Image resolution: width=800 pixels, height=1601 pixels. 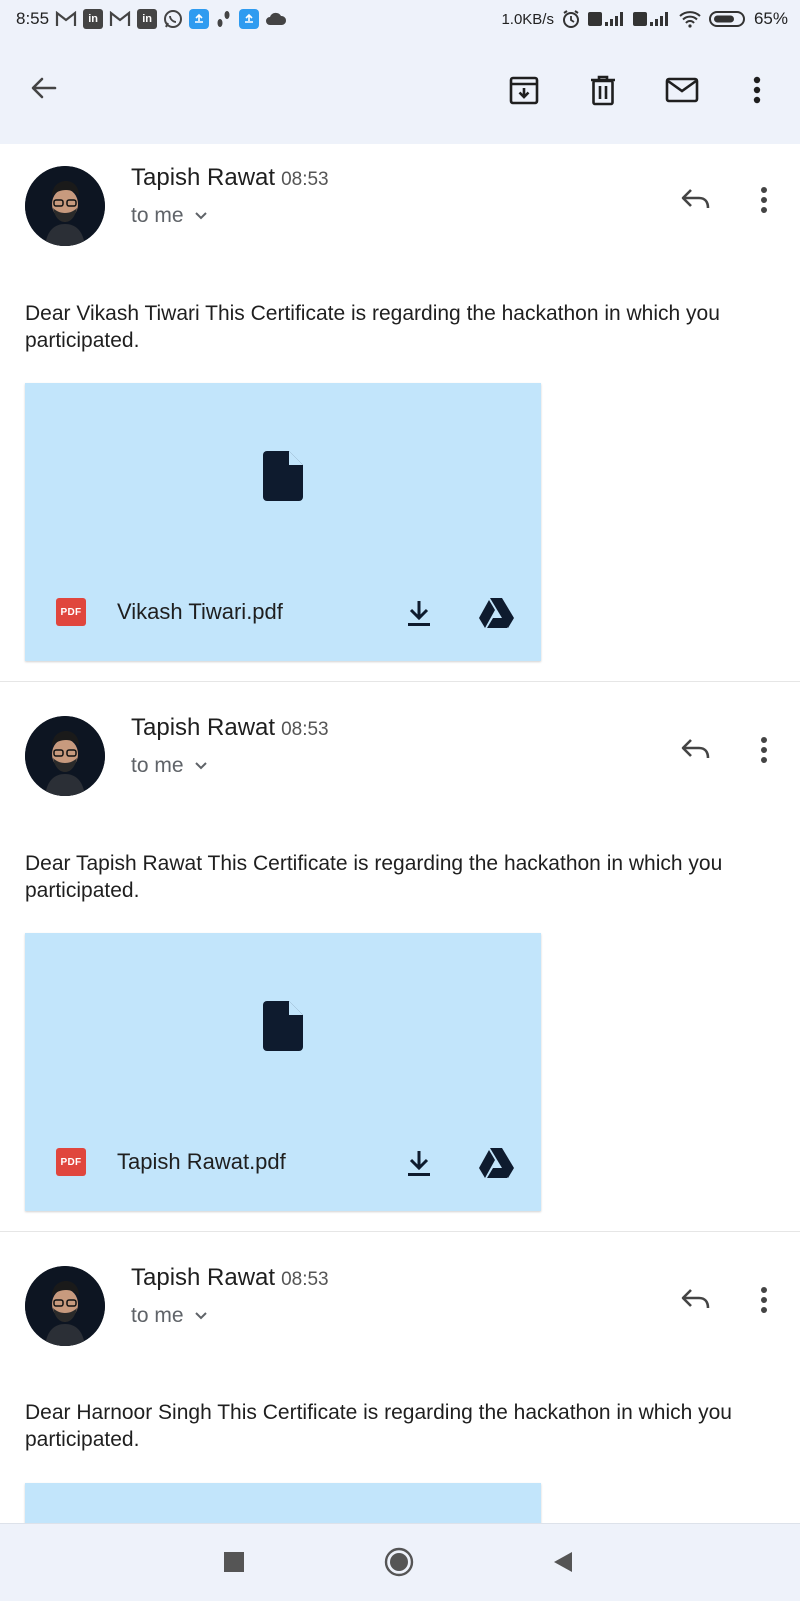 I want to click on more-options-button, so click(x=757, y=90).